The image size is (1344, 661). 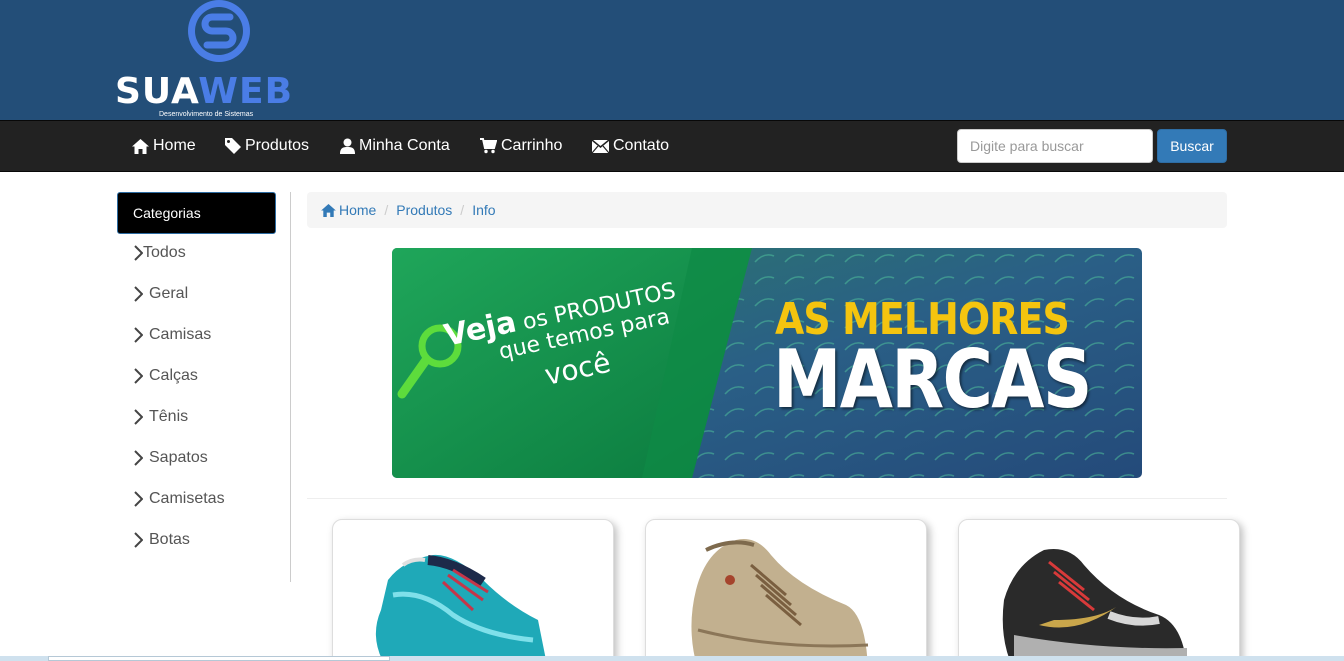 What do you see at coordinates (169, 539) in the screenshot?
I see `category-label: Botas` at bounding box center [169, 539].